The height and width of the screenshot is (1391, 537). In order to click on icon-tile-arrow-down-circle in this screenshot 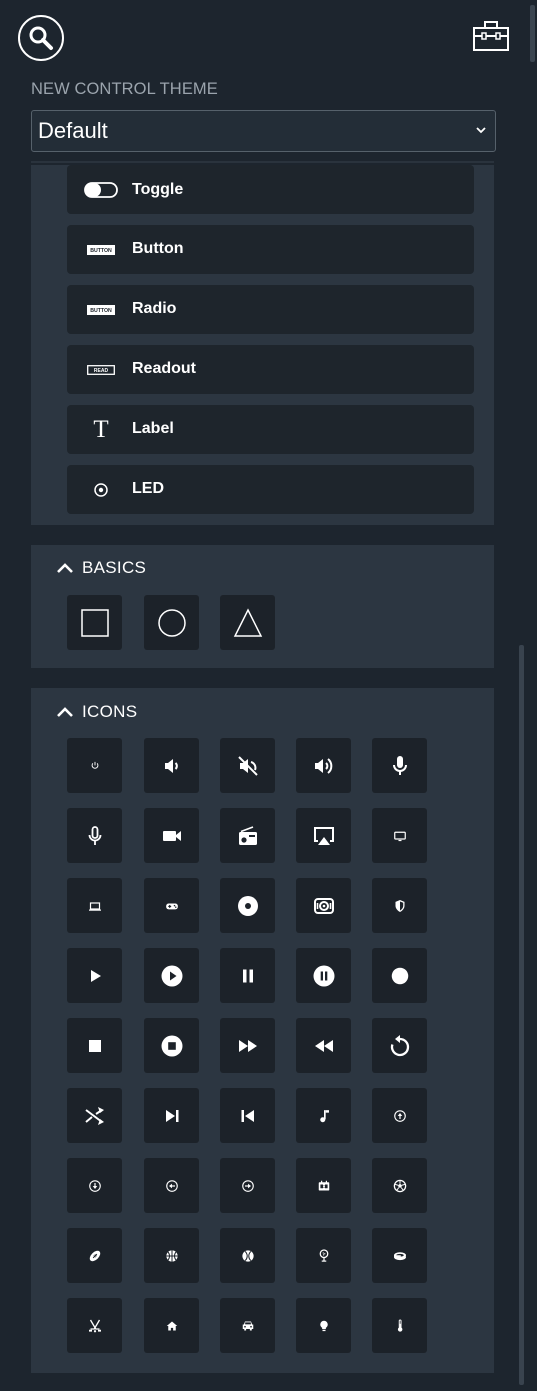, I will do `click(94, 1185)`.